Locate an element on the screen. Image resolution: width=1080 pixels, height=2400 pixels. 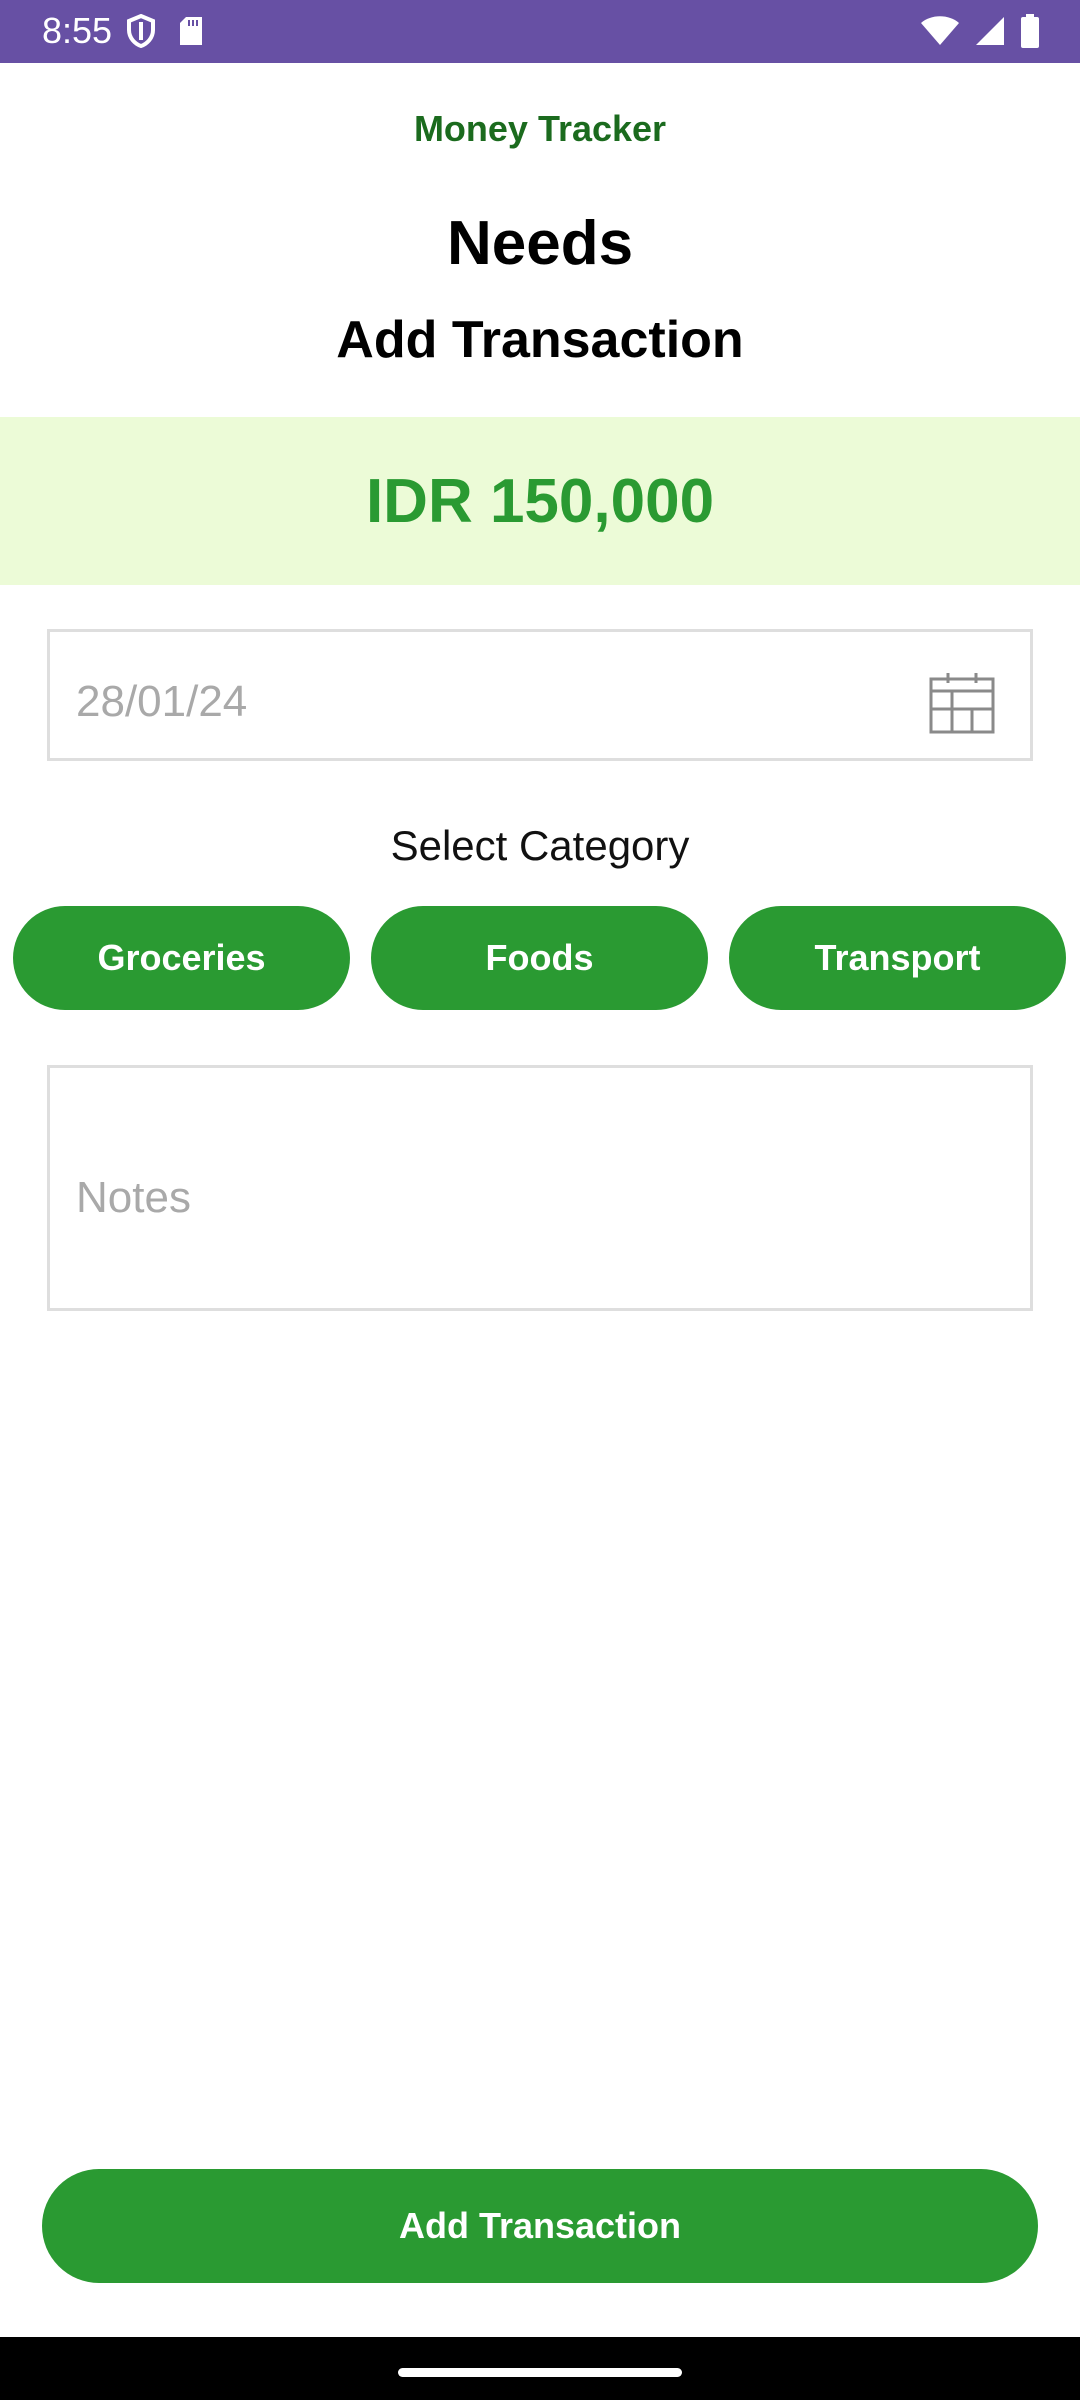
add-transaction-button: Add Transaction is located at coordinates (540, 2226).